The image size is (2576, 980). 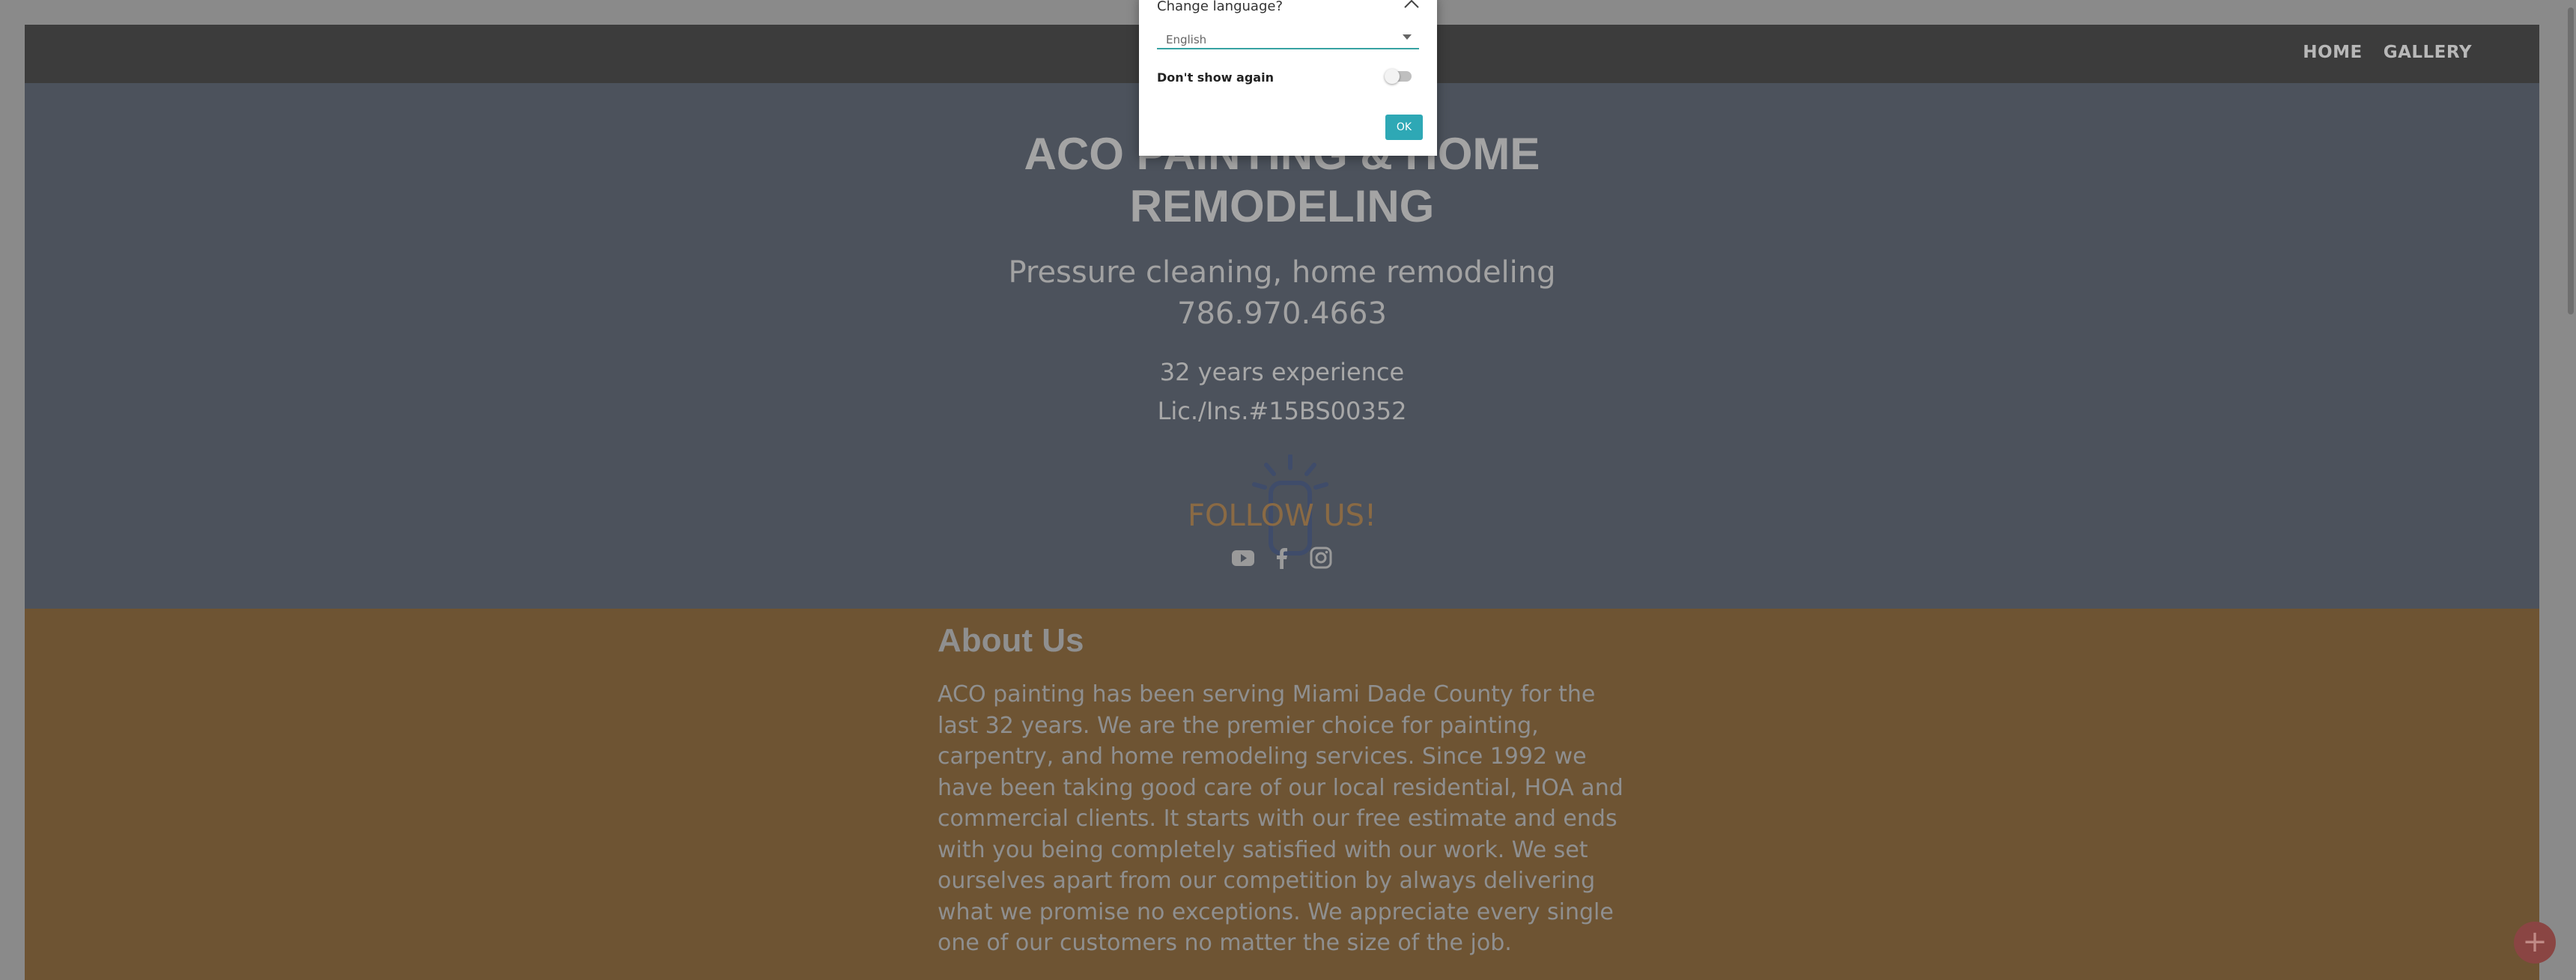 I want to click on hero-services: Pressure cleaning, home remodeling, so click(x=1282, y=272).